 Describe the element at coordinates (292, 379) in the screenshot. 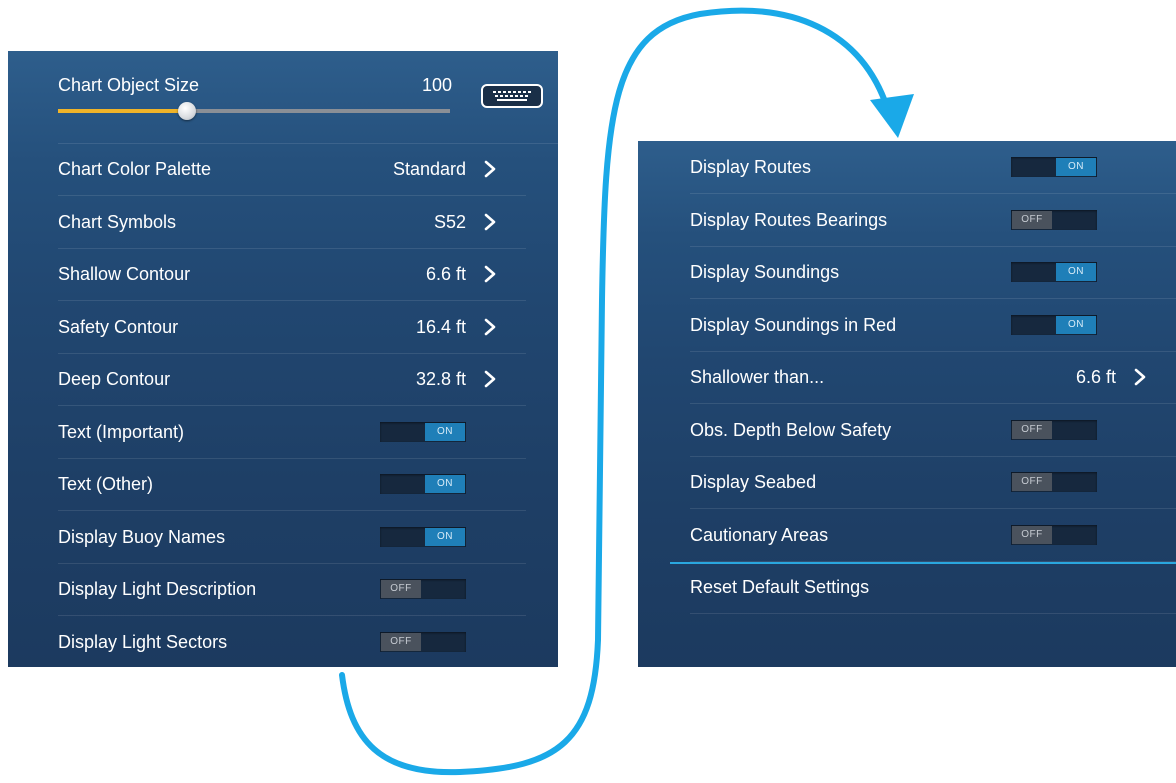

I see `row-deep-contour: Deep Contour 32.8 ft` at that location.